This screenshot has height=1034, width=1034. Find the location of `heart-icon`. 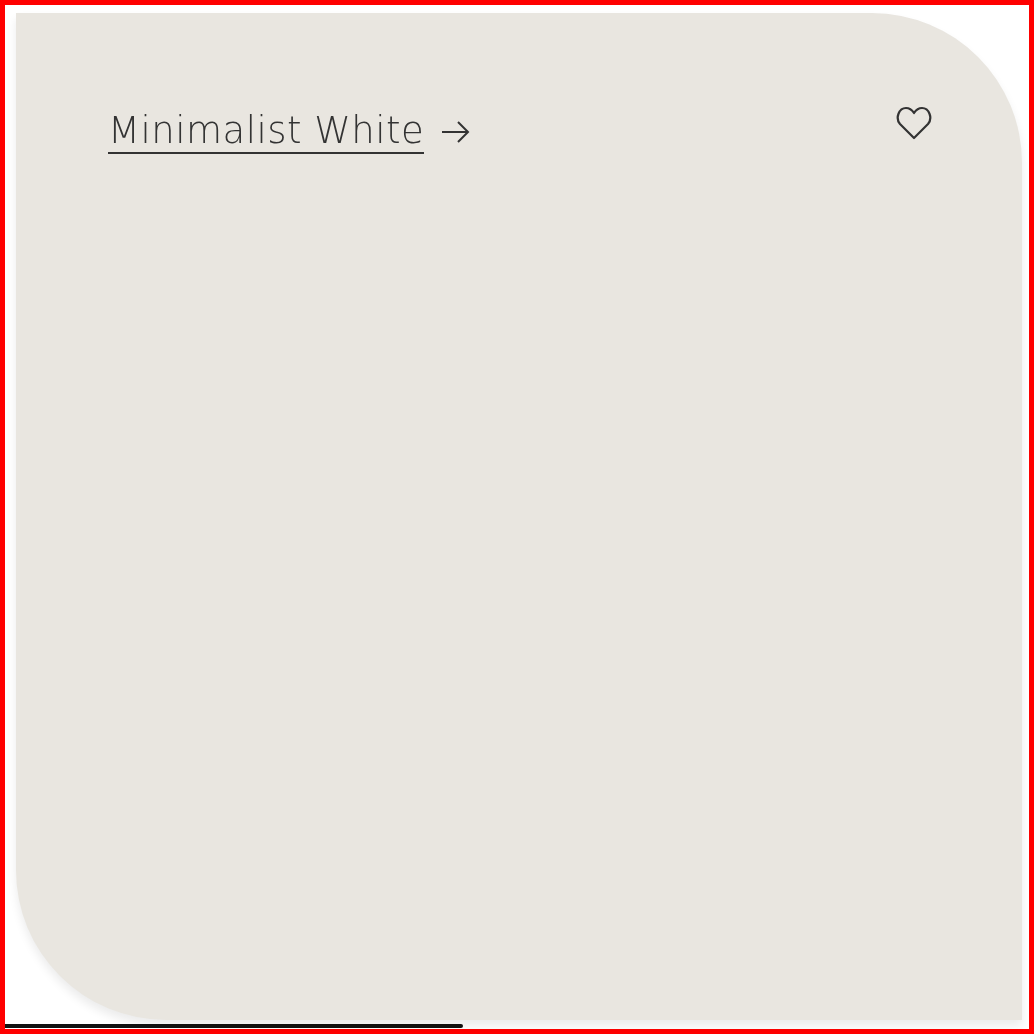

heart-icon is located at coordinates (914, 123).